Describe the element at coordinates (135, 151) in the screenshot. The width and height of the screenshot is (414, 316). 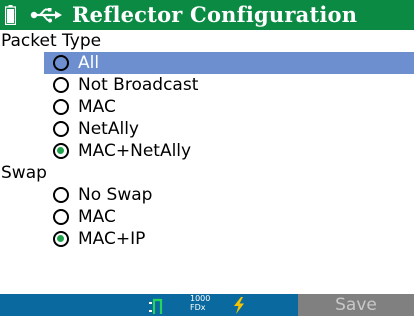
I see `radio-label: MAC+NetAlly` at that location.